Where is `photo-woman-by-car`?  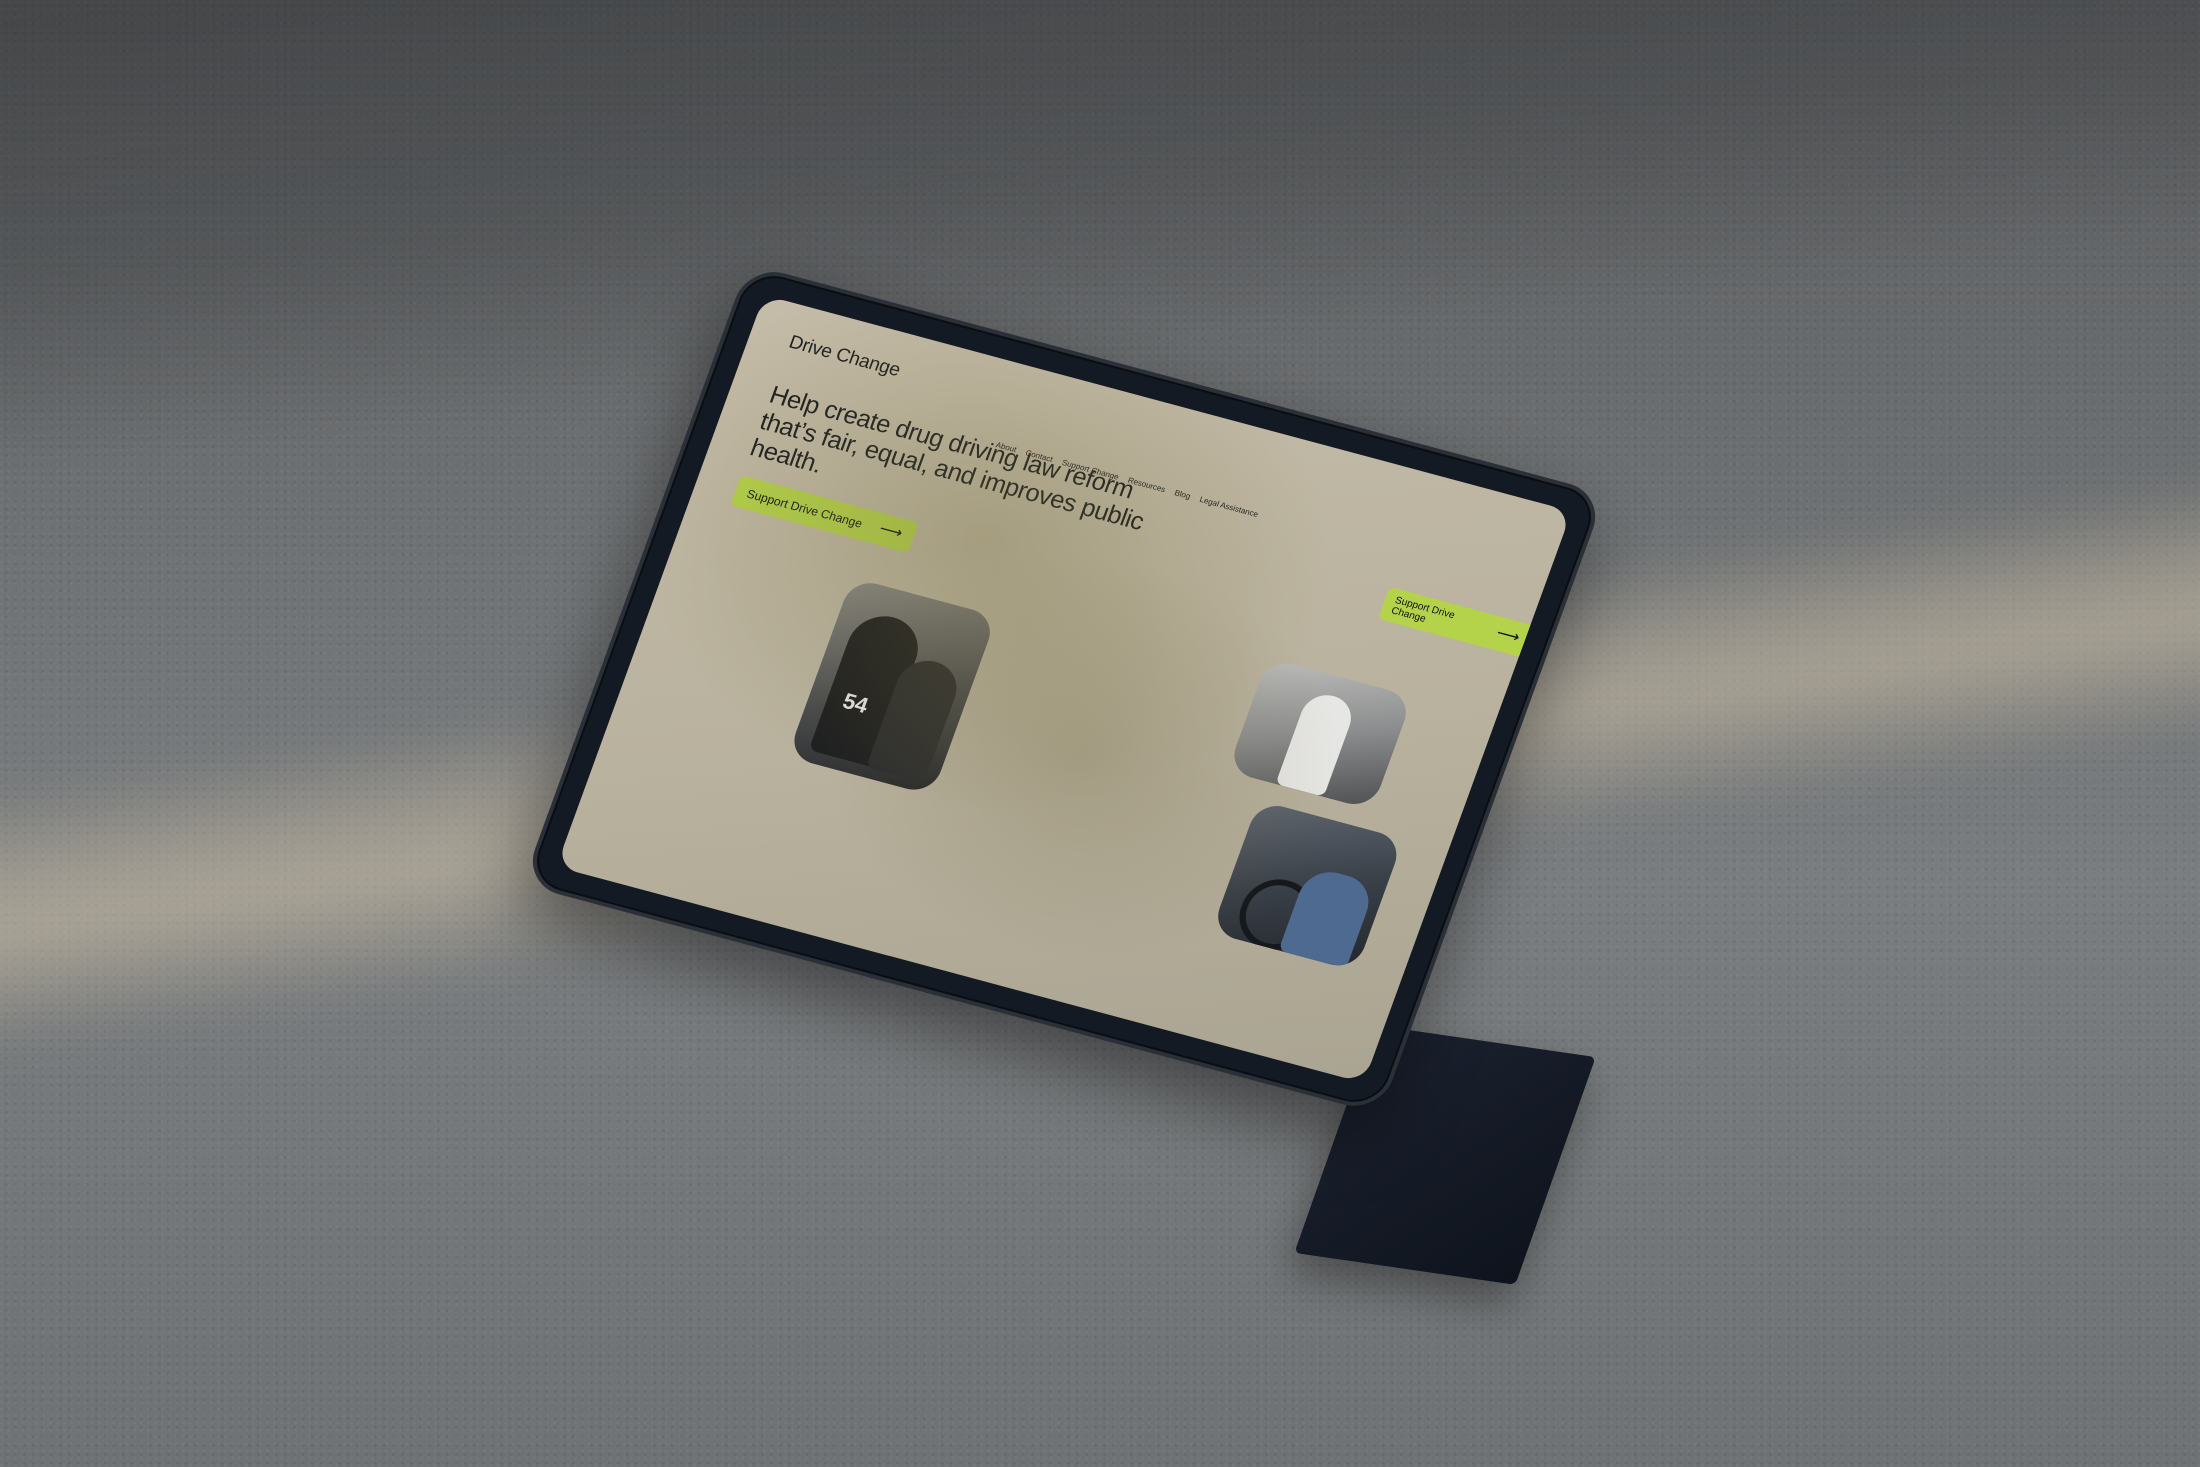
photo-woman-by-car is located at coordinates (1320, 733).